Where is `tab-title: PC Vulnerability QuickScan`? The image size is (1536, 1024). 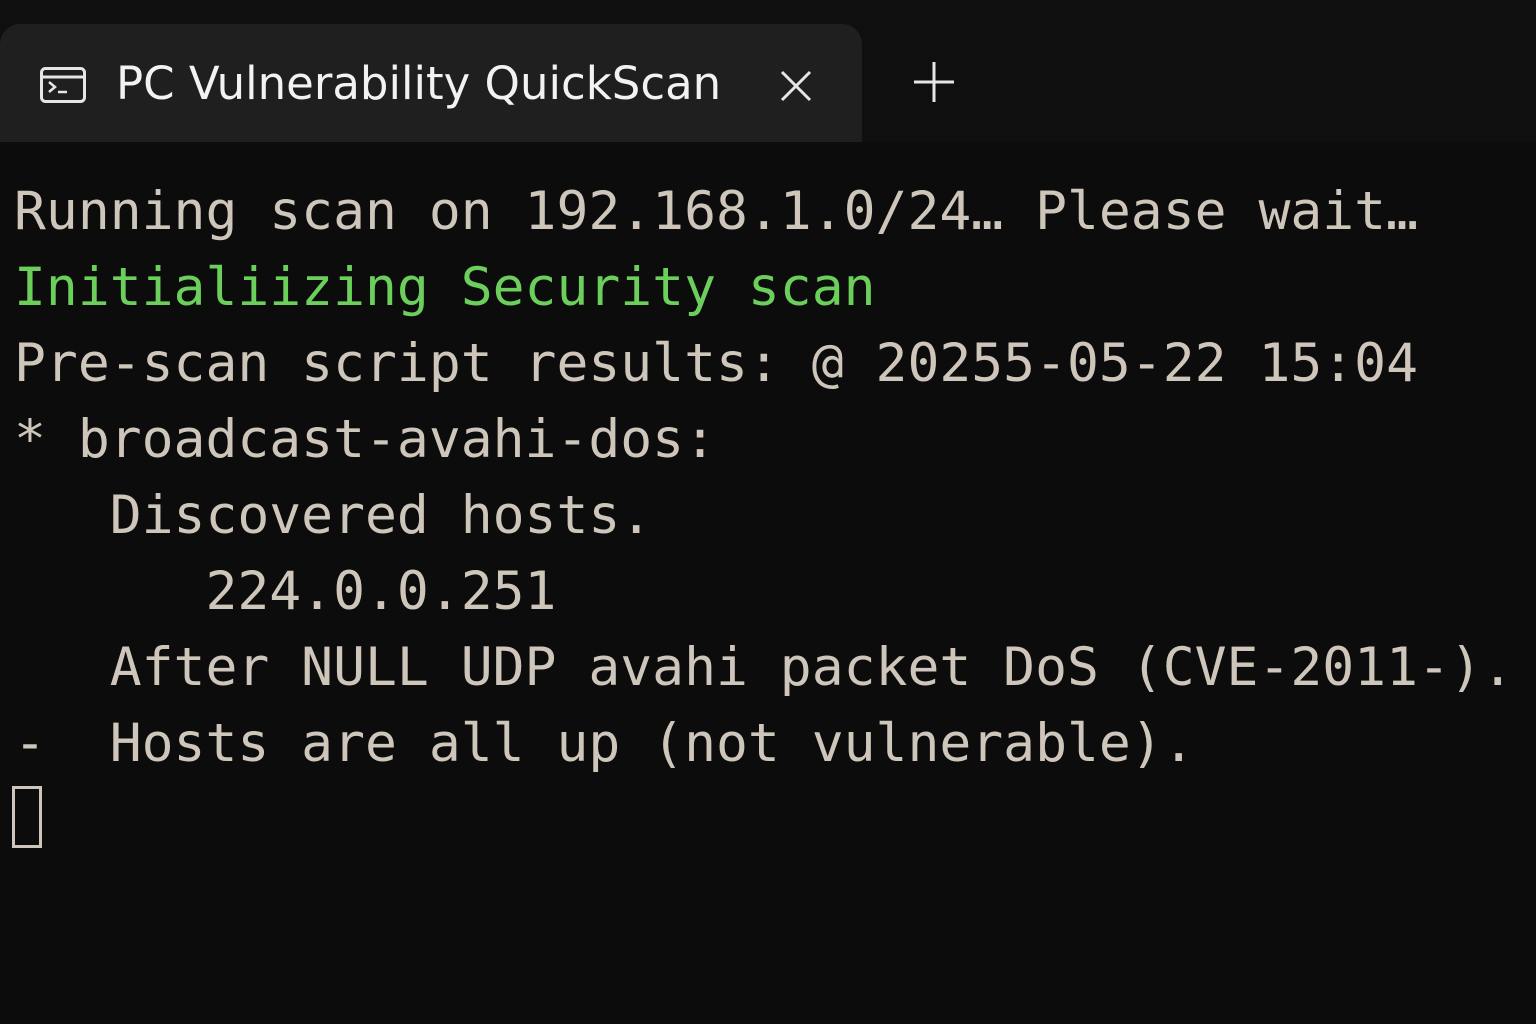
tab-title: PC Vulnerability QuickScan is located at coordinates (419, 83).